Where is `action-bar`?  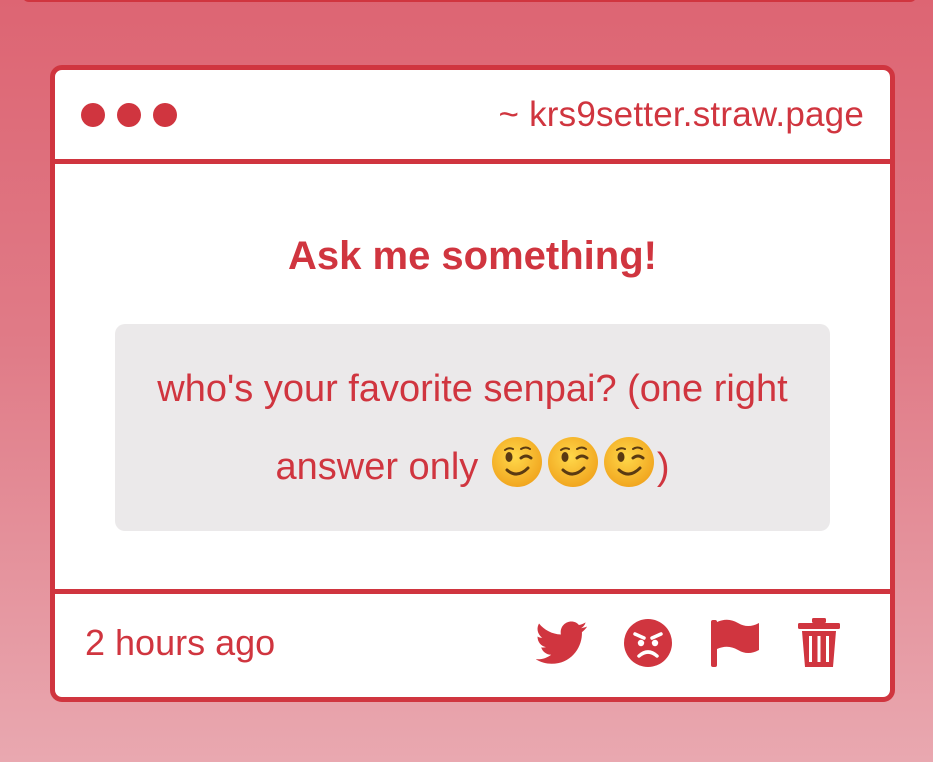
action-bar is located at coordinates (689, 643).